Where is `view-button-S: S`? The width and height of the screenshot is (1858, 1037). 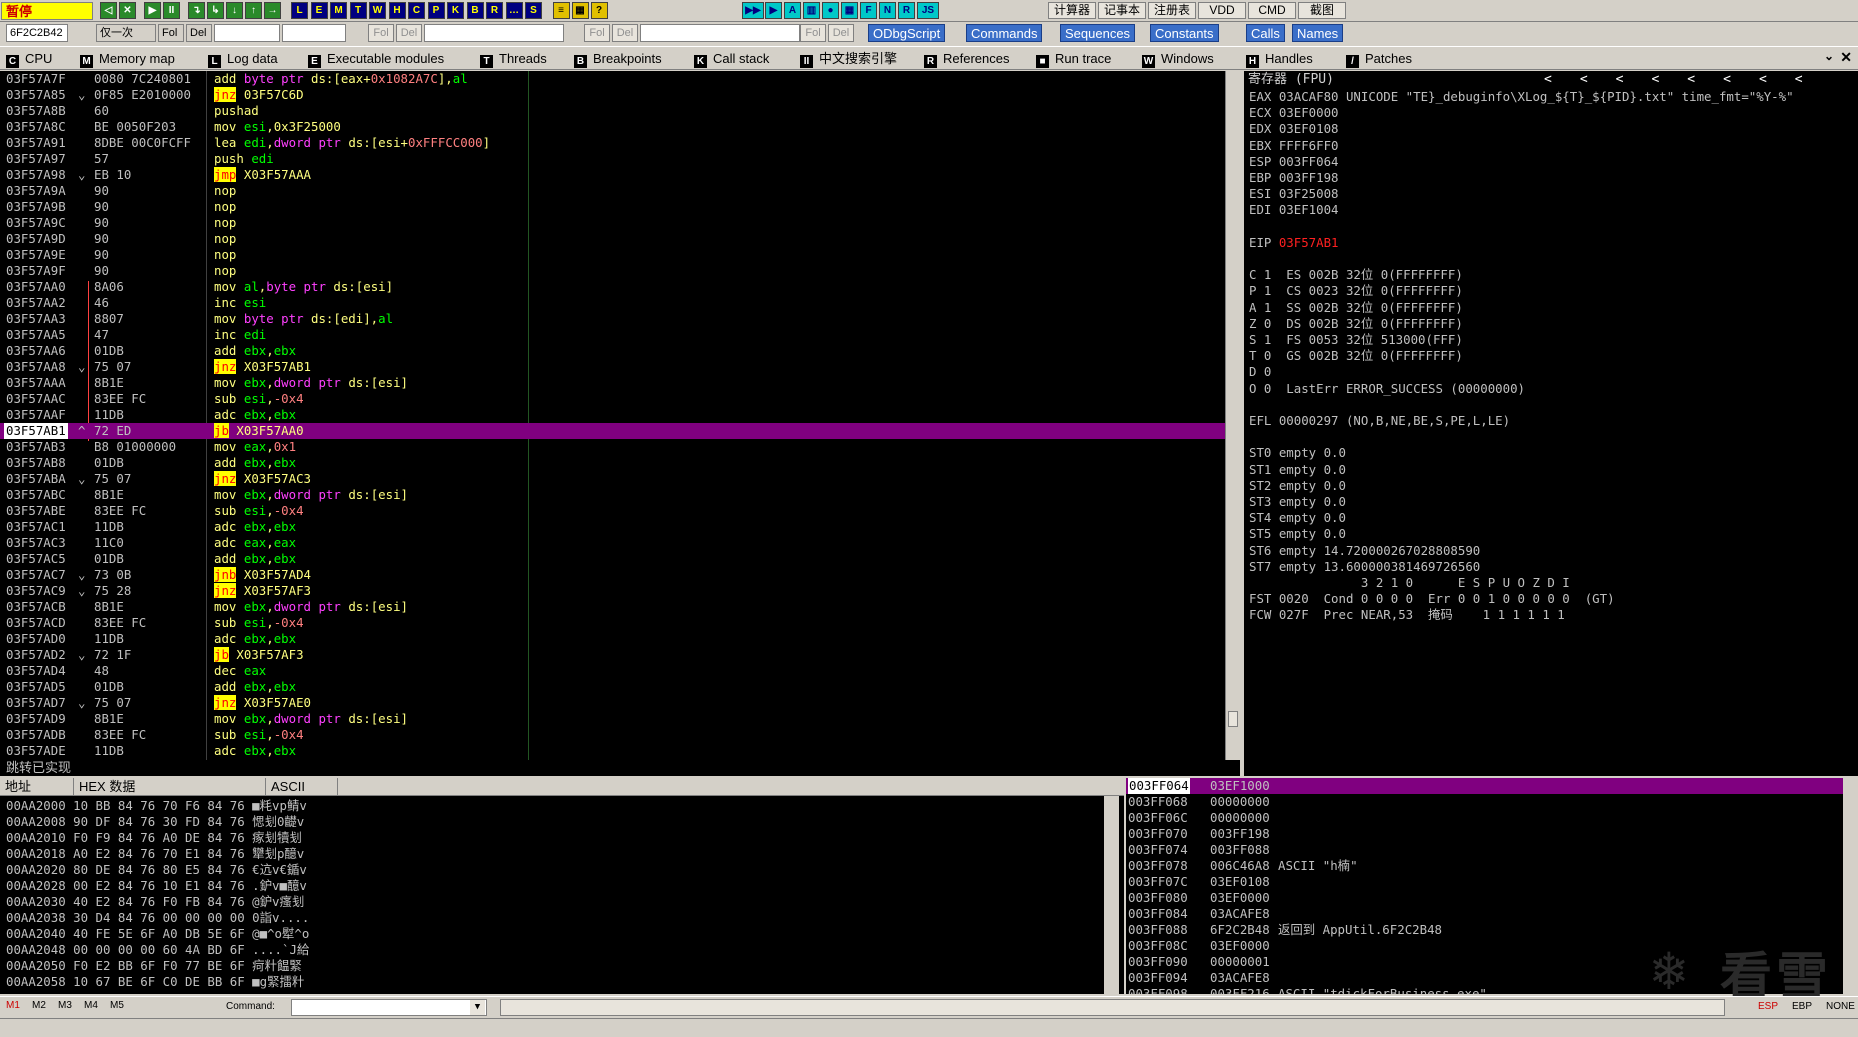 view-button-S: S is located at coordinates (533, 10).